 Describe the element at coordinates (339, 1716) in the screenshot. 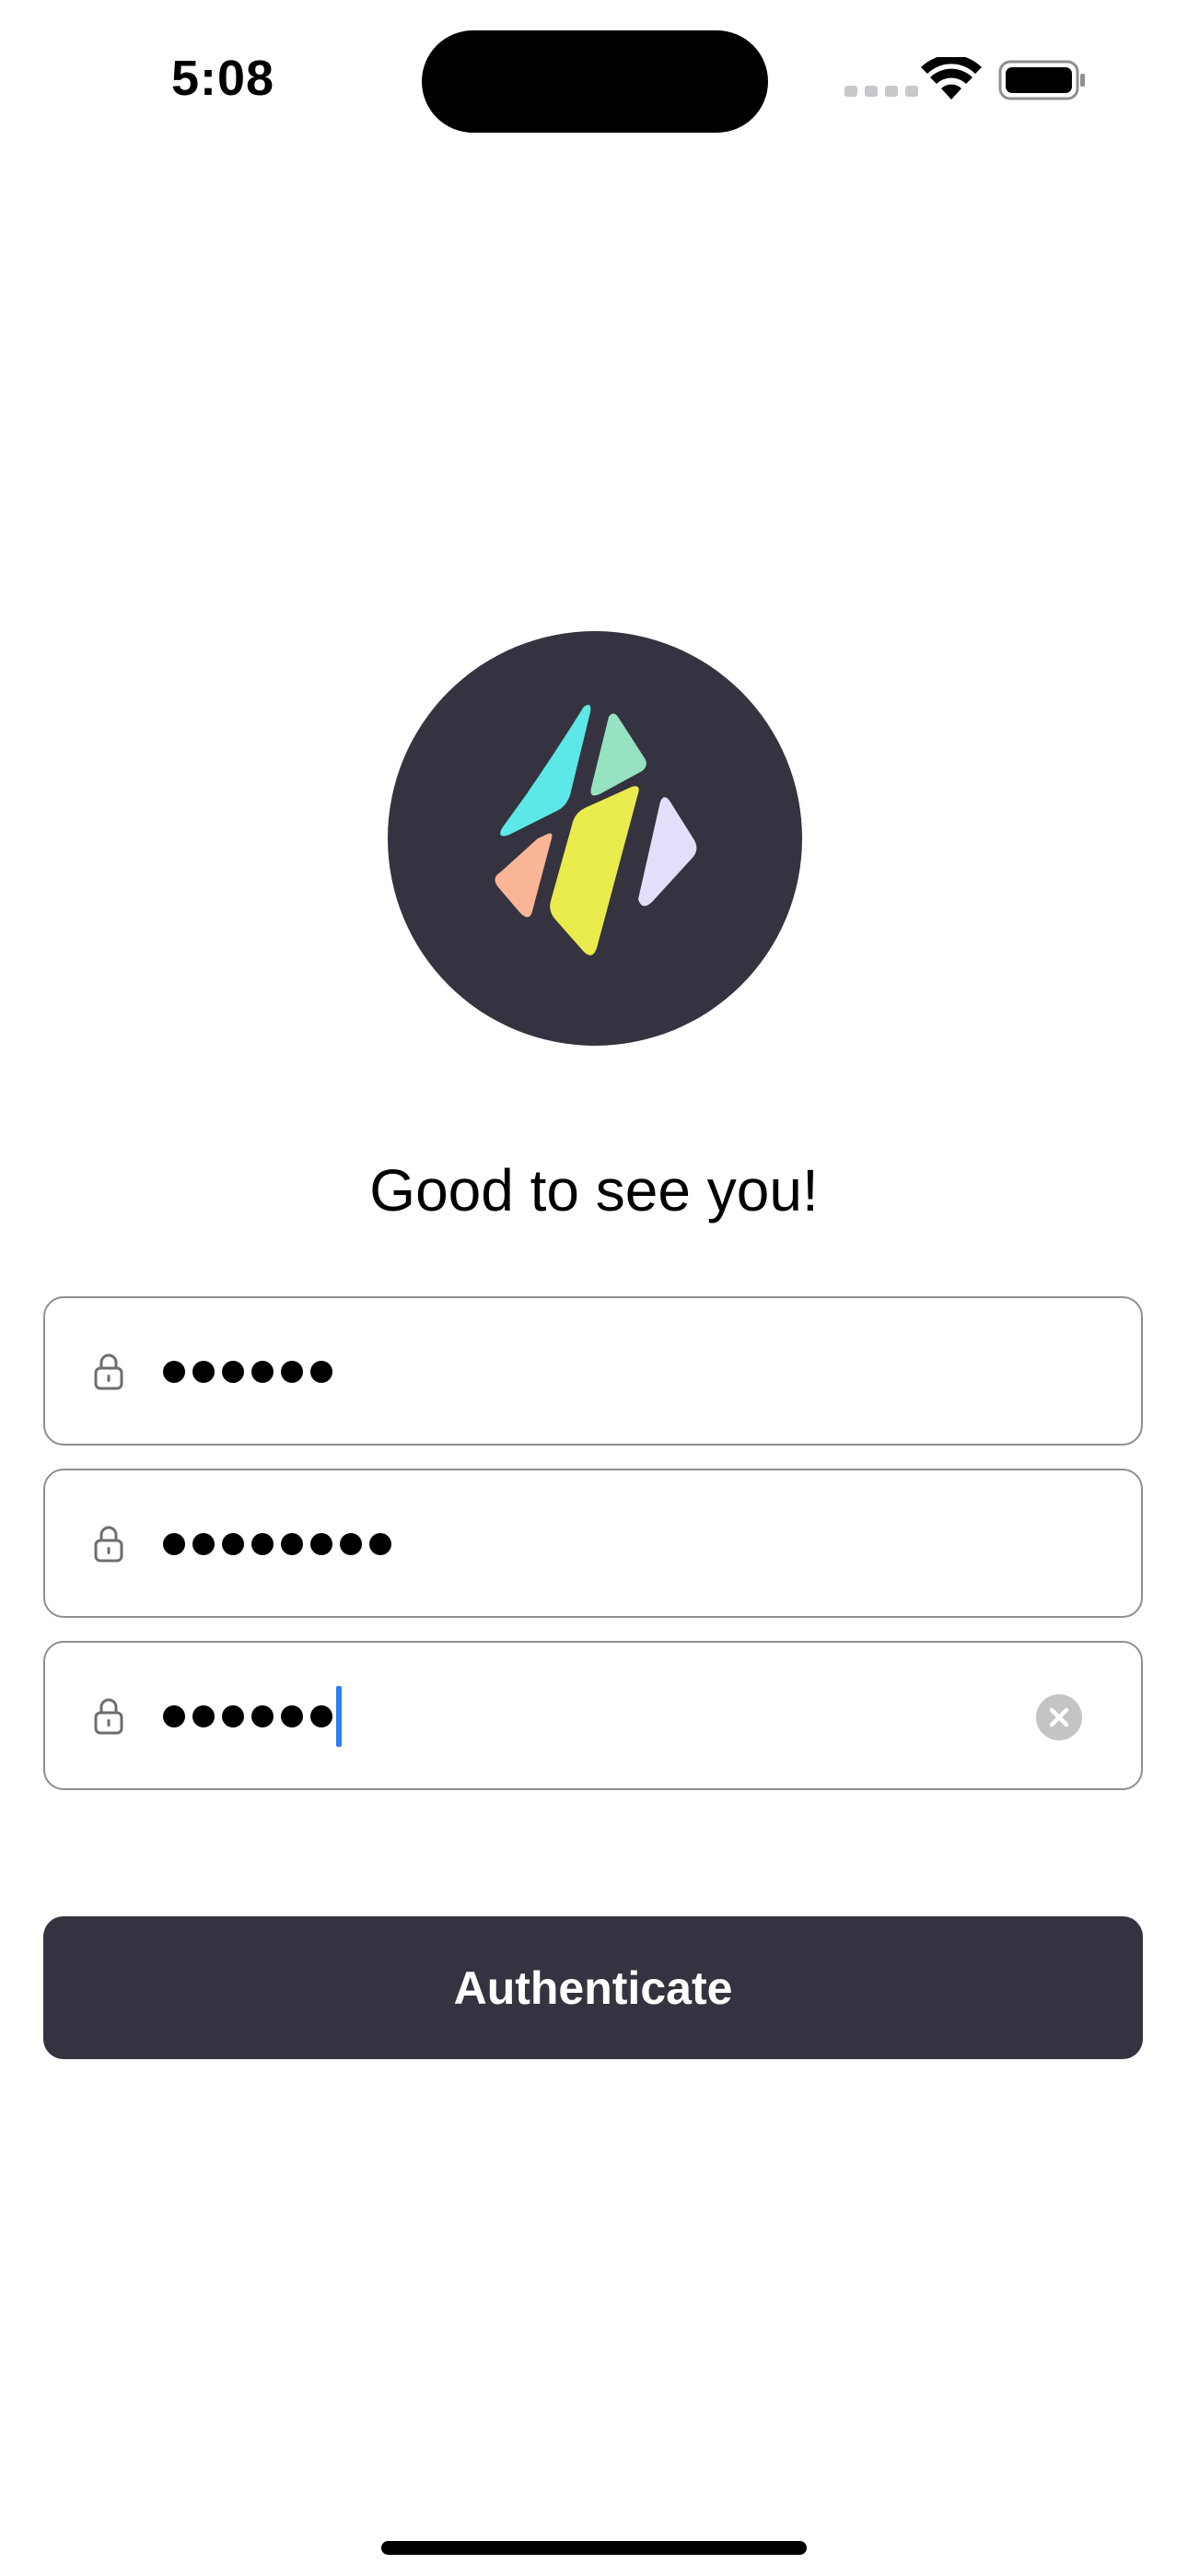

I see `text-caret` at that location.